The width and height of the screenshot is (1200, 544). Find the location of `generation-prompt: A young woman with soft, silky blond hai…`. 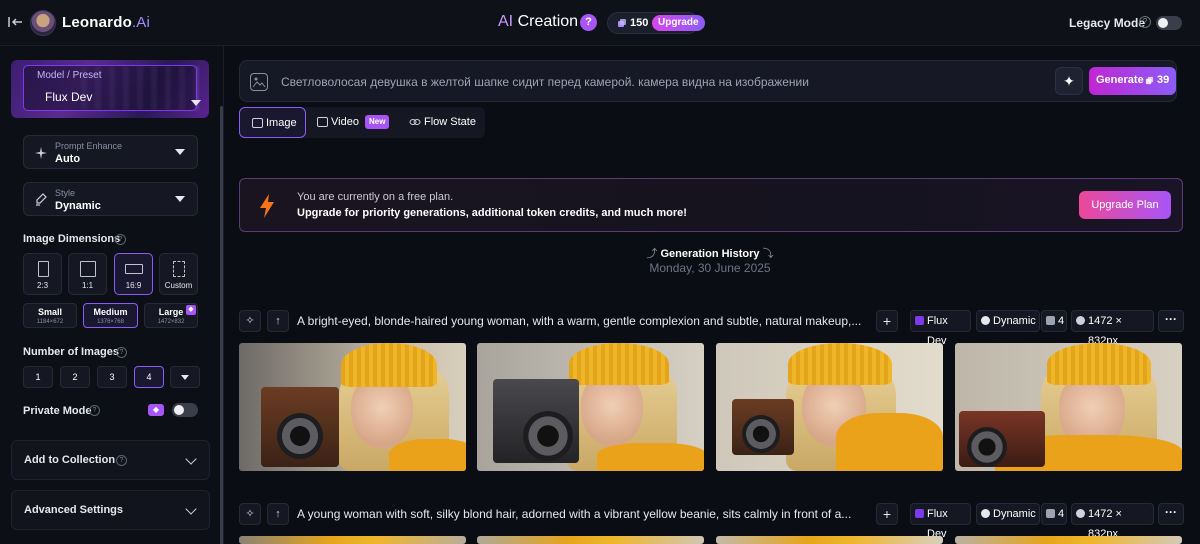

generation-prompt: A young woman with soft, silky blond hai… is located at coordinates (582, 514).